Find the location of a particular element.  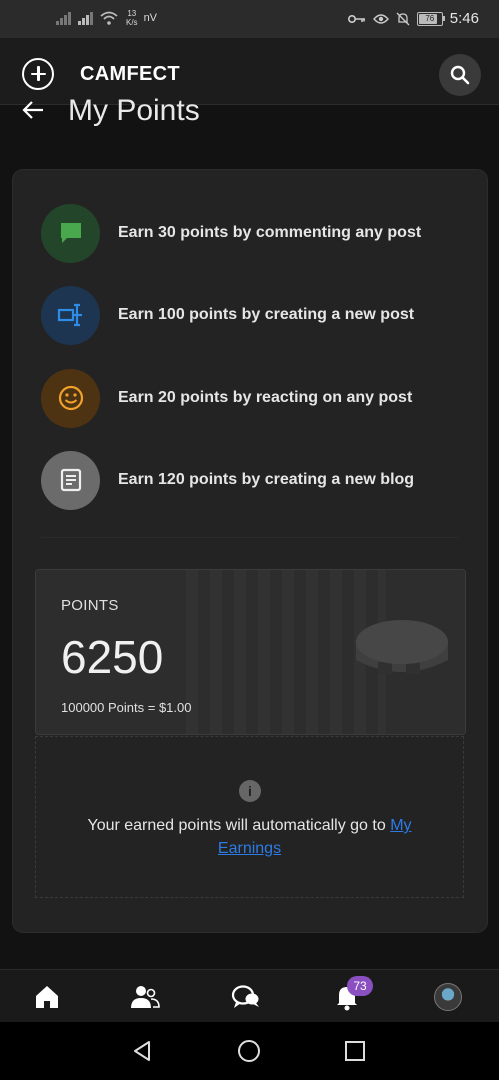

friends-icon is located at coordinates (145, 997).